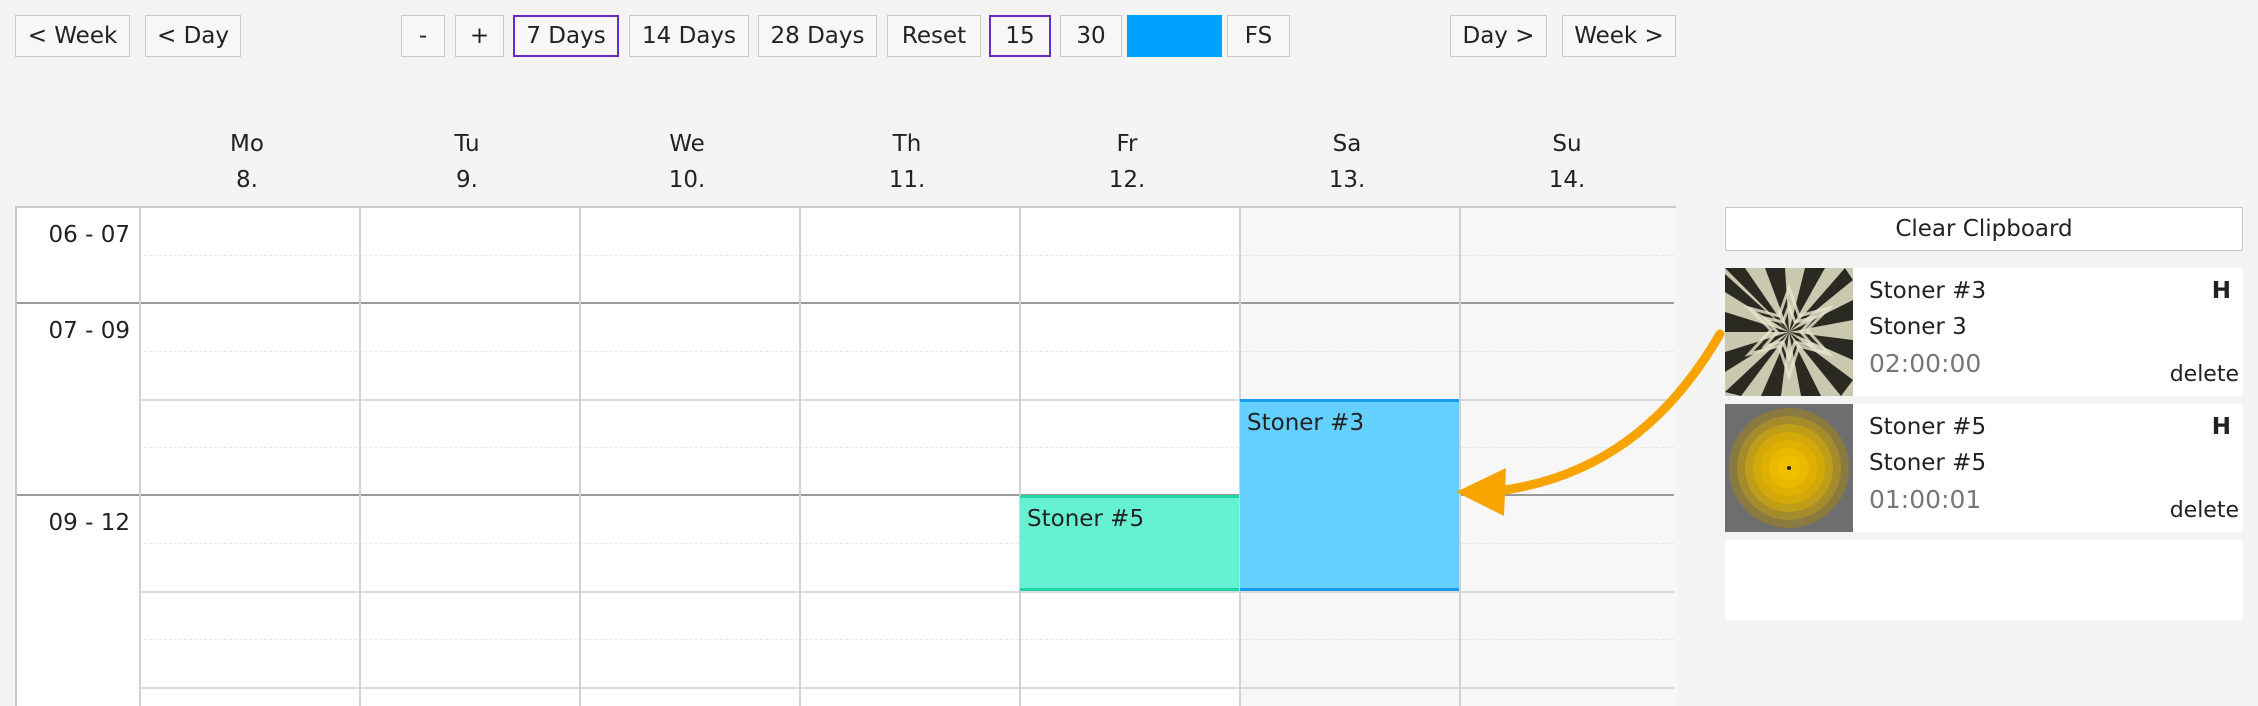  I want to click on day-header-sunday: Su 14., so click(1567, 162).